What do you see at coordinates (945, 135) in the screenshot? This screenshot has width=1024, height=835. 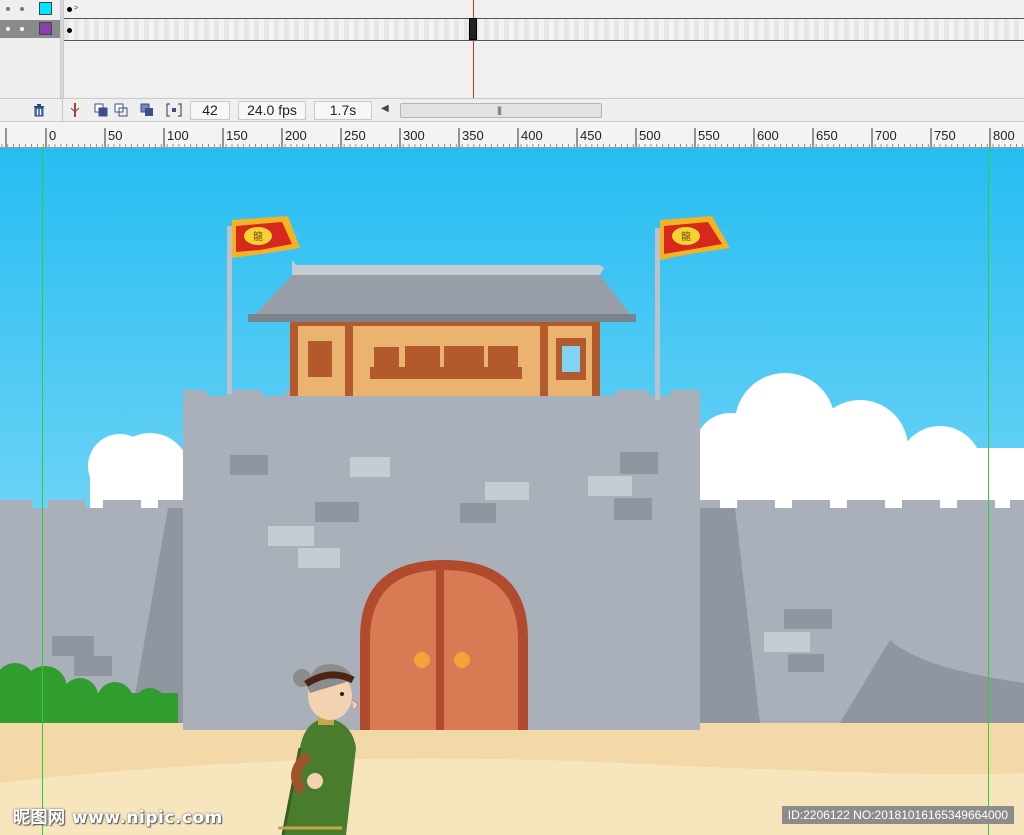 I see `ruler-label: 750` at bounding box center [945, 135].